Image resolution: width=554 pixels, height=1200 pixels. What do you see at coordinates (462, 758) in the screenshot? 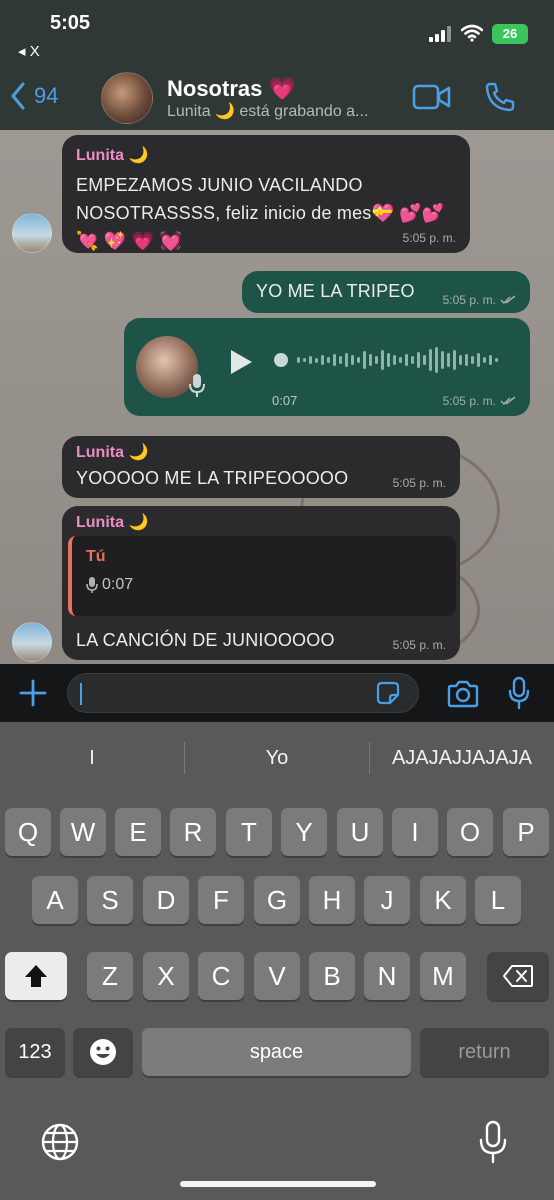
I see `suggestion-item: AJAJAJJAJAJA` at bounding box center [462, 758].